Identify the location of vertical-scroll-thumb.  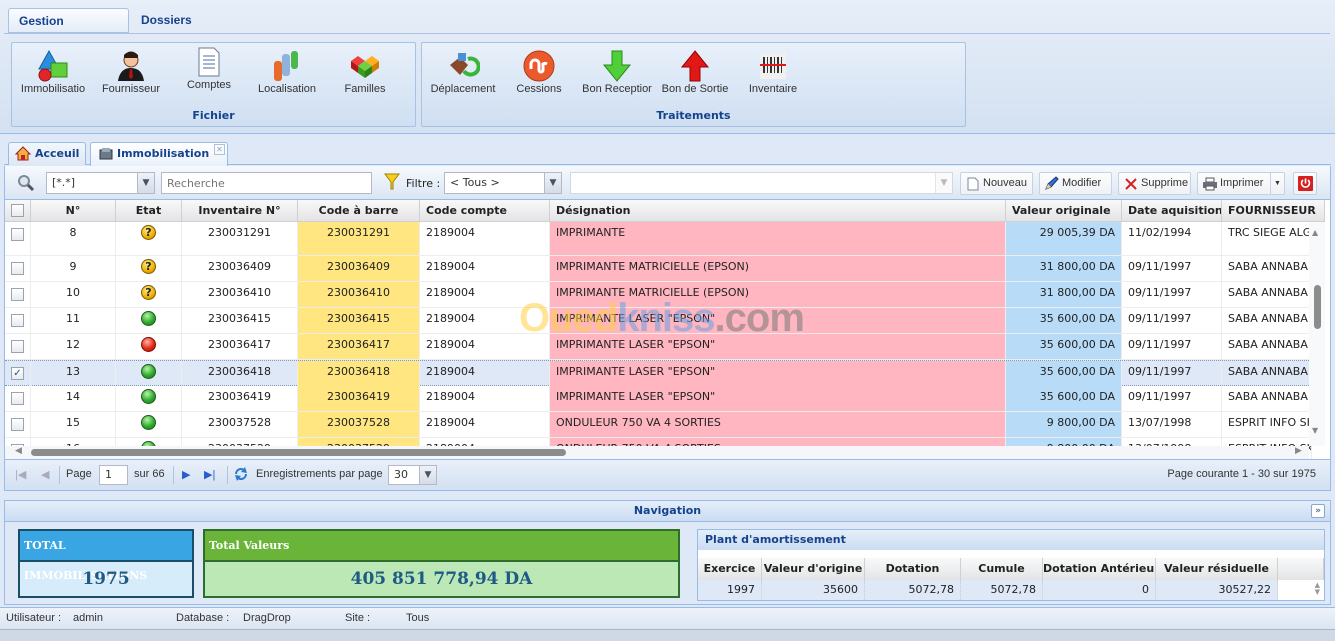
(1317, 307).